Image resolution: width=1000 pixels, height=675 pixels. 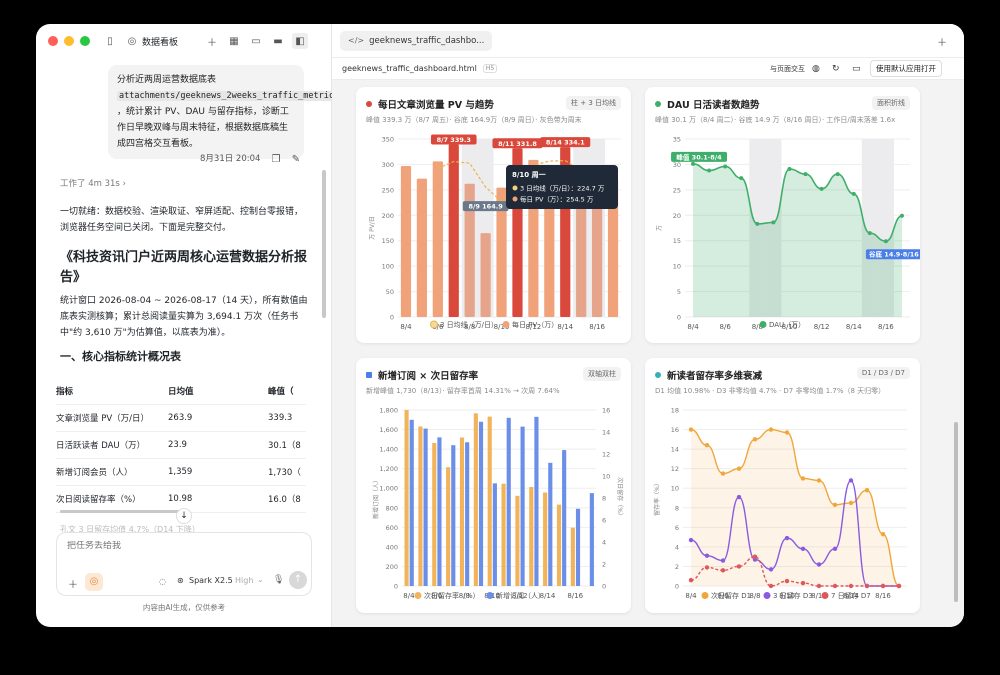 I want to click on cell: 339.3, so click(x=280, y=418).